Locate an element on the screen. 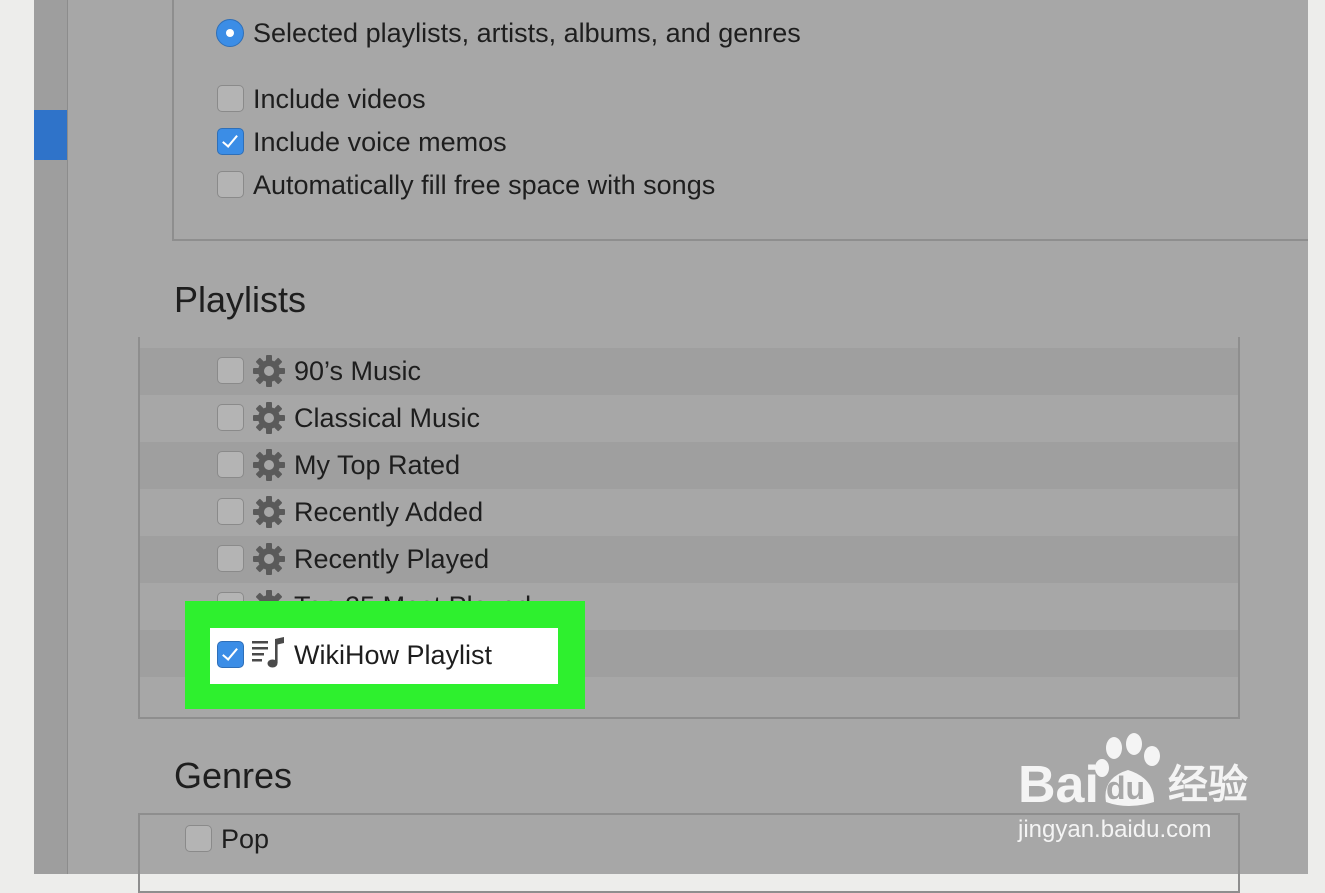 The image size is (1325, 893). playlist-label: Classical Music is located at coordinates (387, 418).